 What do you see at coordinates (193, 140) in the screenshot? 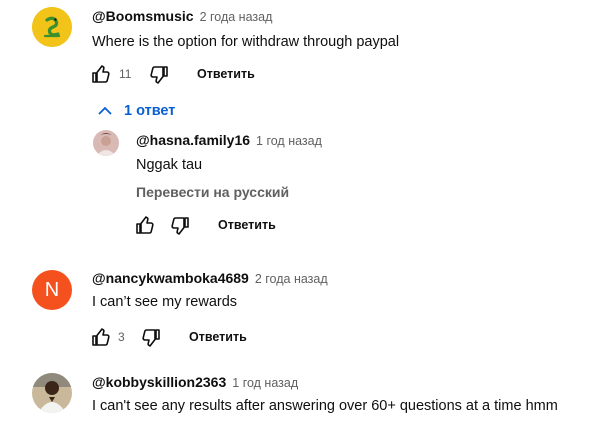
I see `reply-author-name: @hasna.family16` at bounding box center [193, 140].